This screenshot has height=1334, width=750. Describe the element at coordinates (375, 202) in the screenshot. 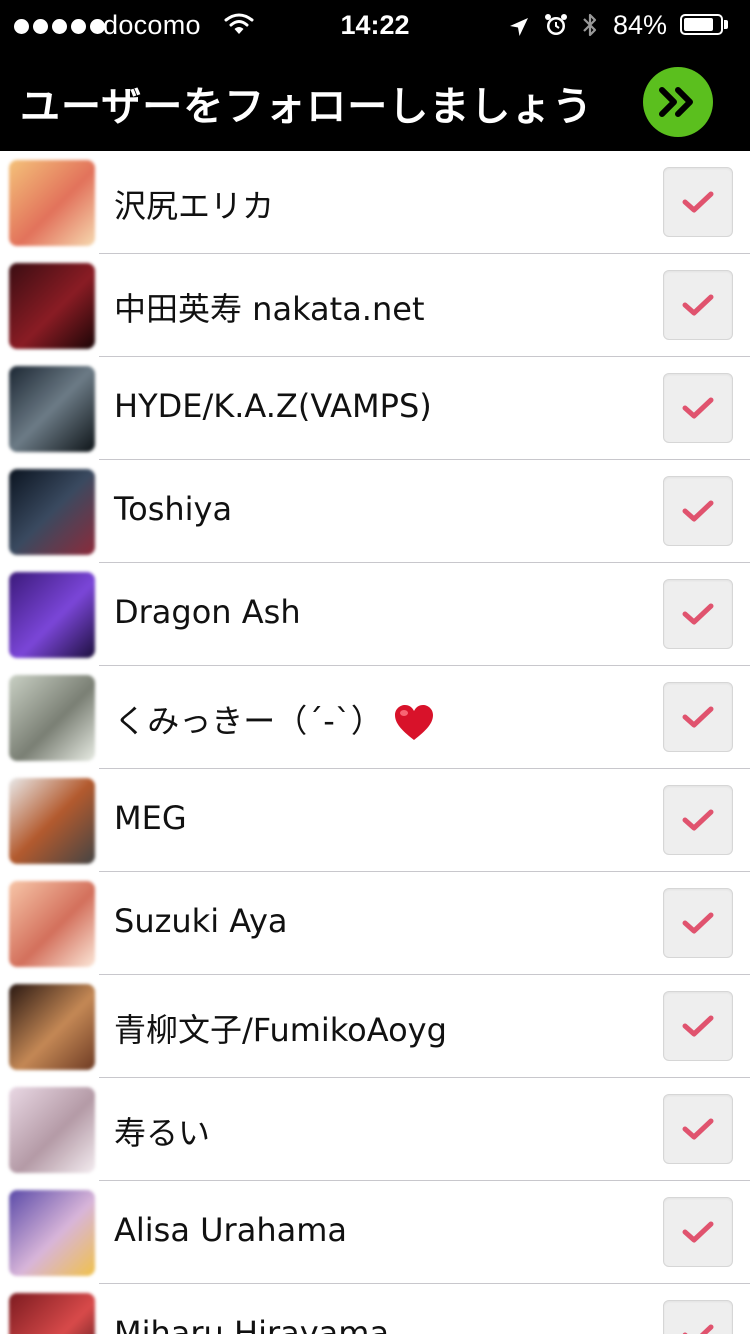

I see `user-row: 沢尻エリカ` at that location.